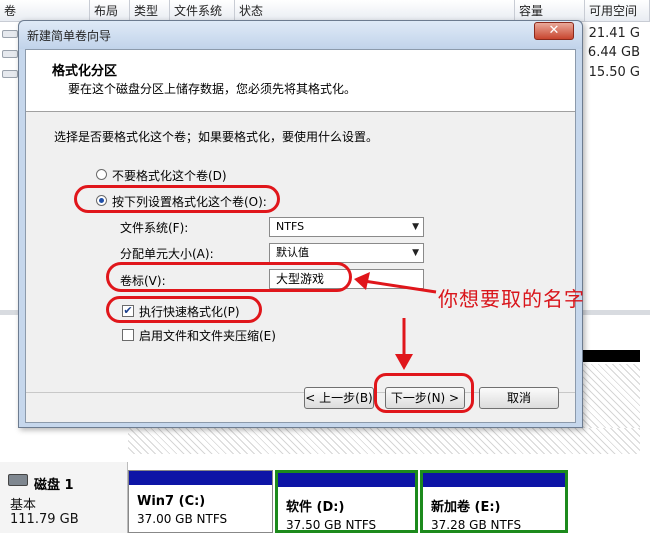 This screenshot has height=533, width=650. I want to click on annotation-text: 你想要取的名字, so click(511, 299).